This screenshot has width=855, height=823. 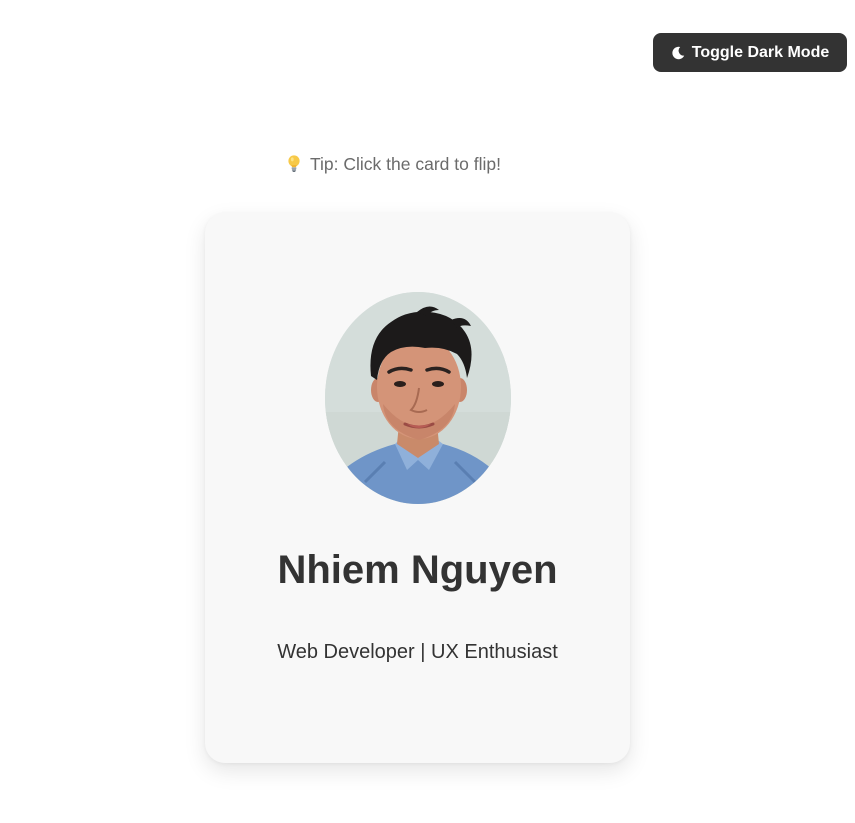 I want to click on moon-icon, so click(x=678, y=53).